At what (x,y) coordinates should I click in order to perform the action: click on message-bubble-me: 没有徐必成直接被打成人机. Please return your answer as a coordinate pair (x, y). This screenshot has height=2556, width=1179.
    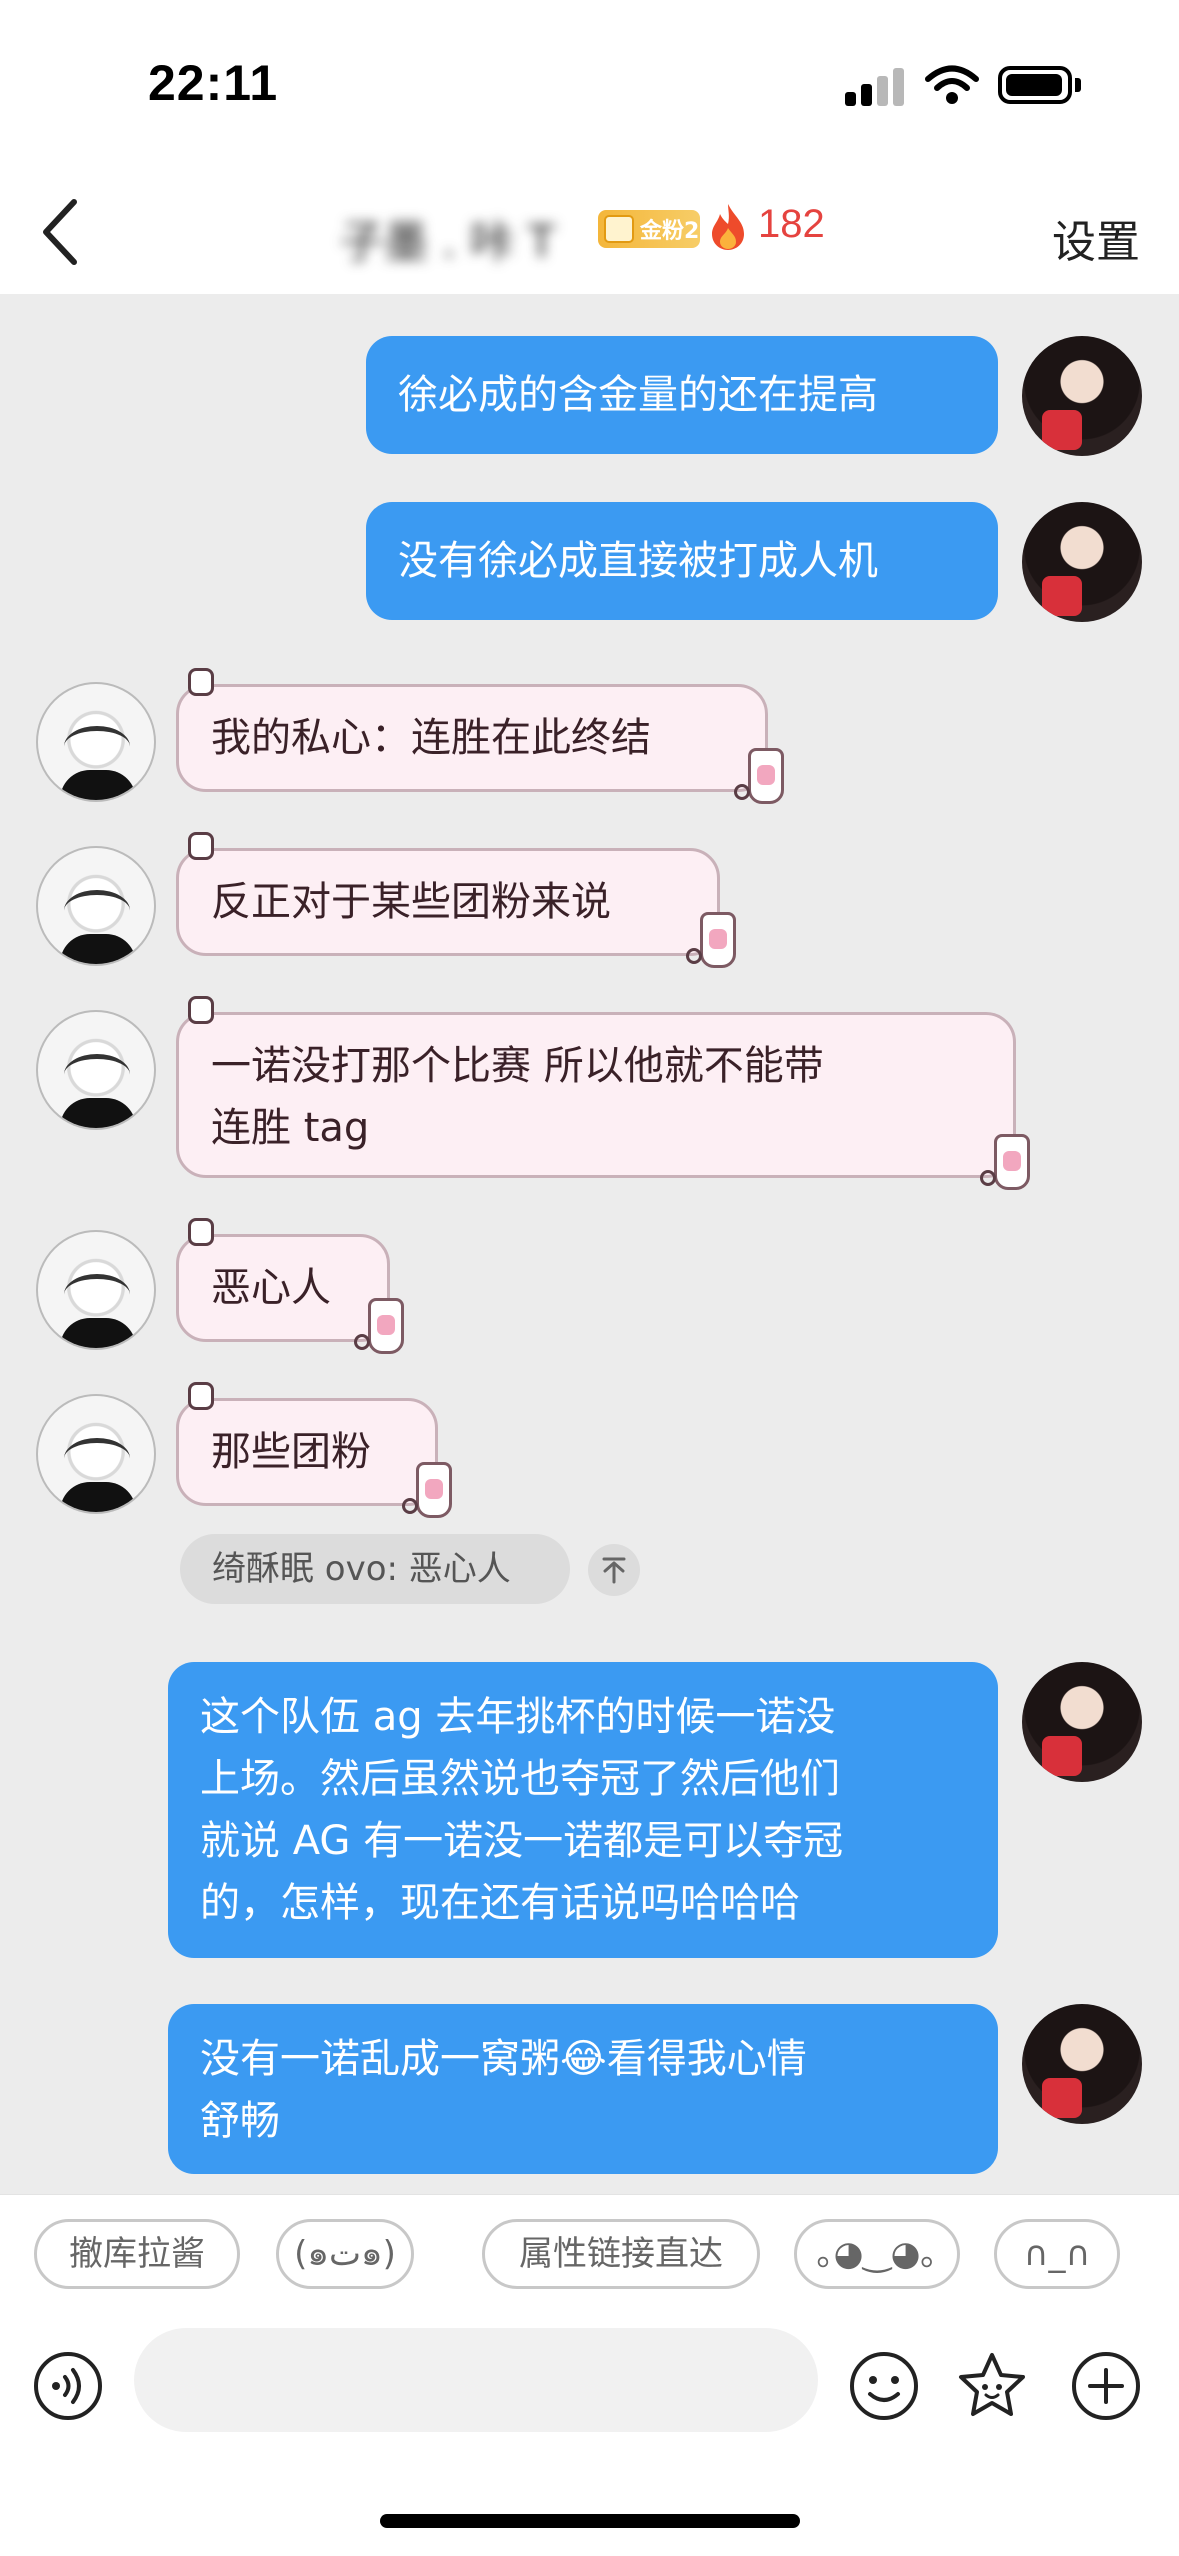
    Looking at the image, I should click on (682, 561).